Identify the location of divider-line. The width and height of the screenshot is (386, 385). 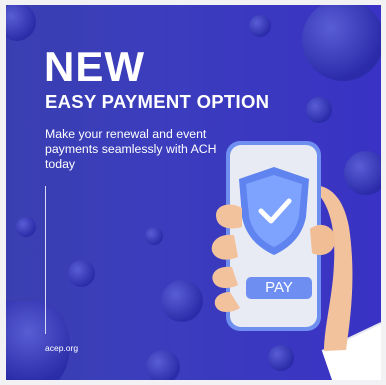
(45, 260).